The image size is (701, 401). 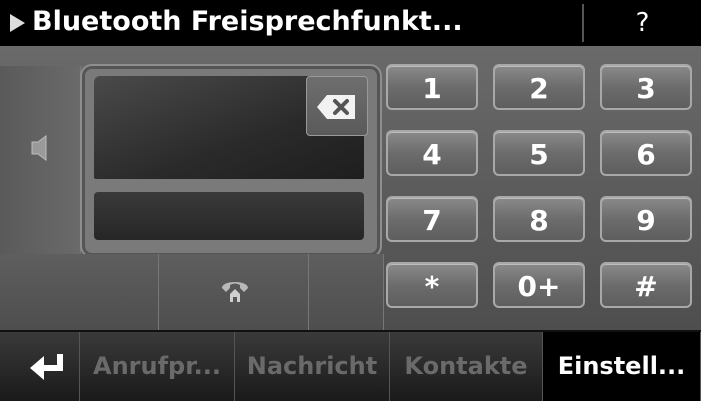 What do you see at coordinates (432, 219) in the screenshot?
I see `key-7: 7` at bounding box center [432, 219].